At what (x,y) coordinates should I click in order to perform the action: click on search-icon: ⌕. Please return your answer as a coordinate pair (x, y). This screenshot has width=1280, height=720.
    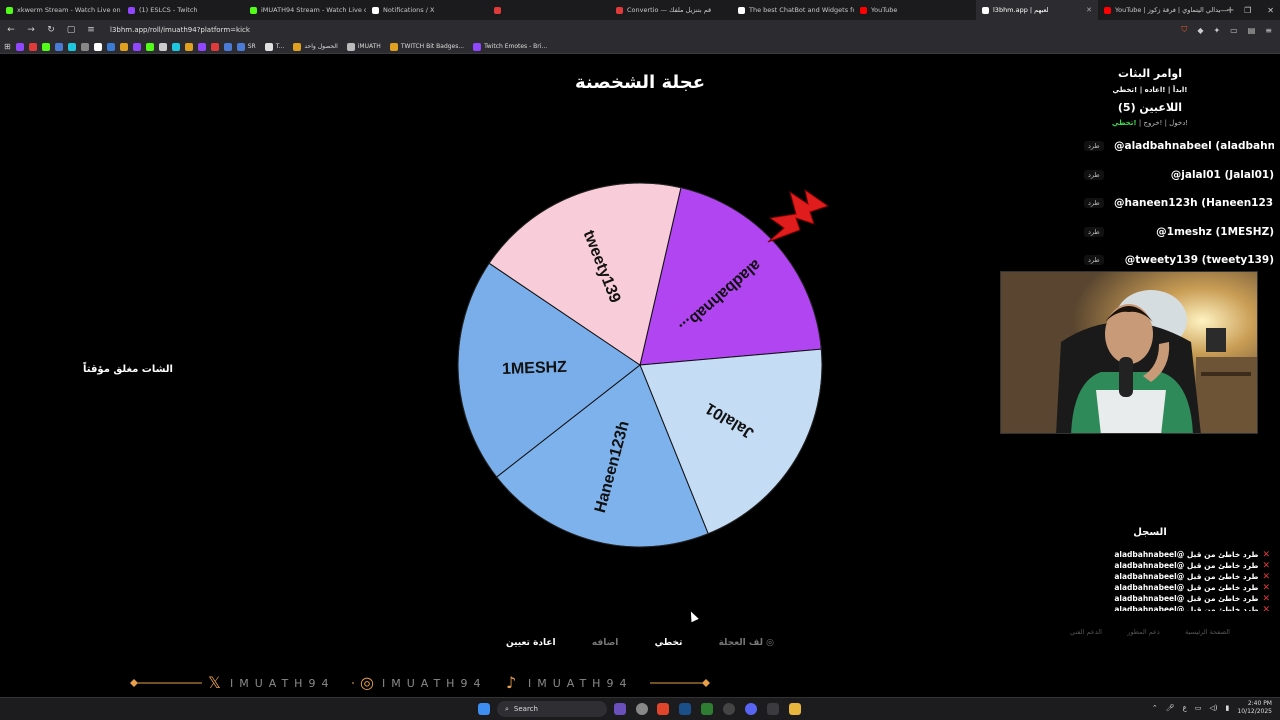
    Looking at the image, I should click on (507, 708).